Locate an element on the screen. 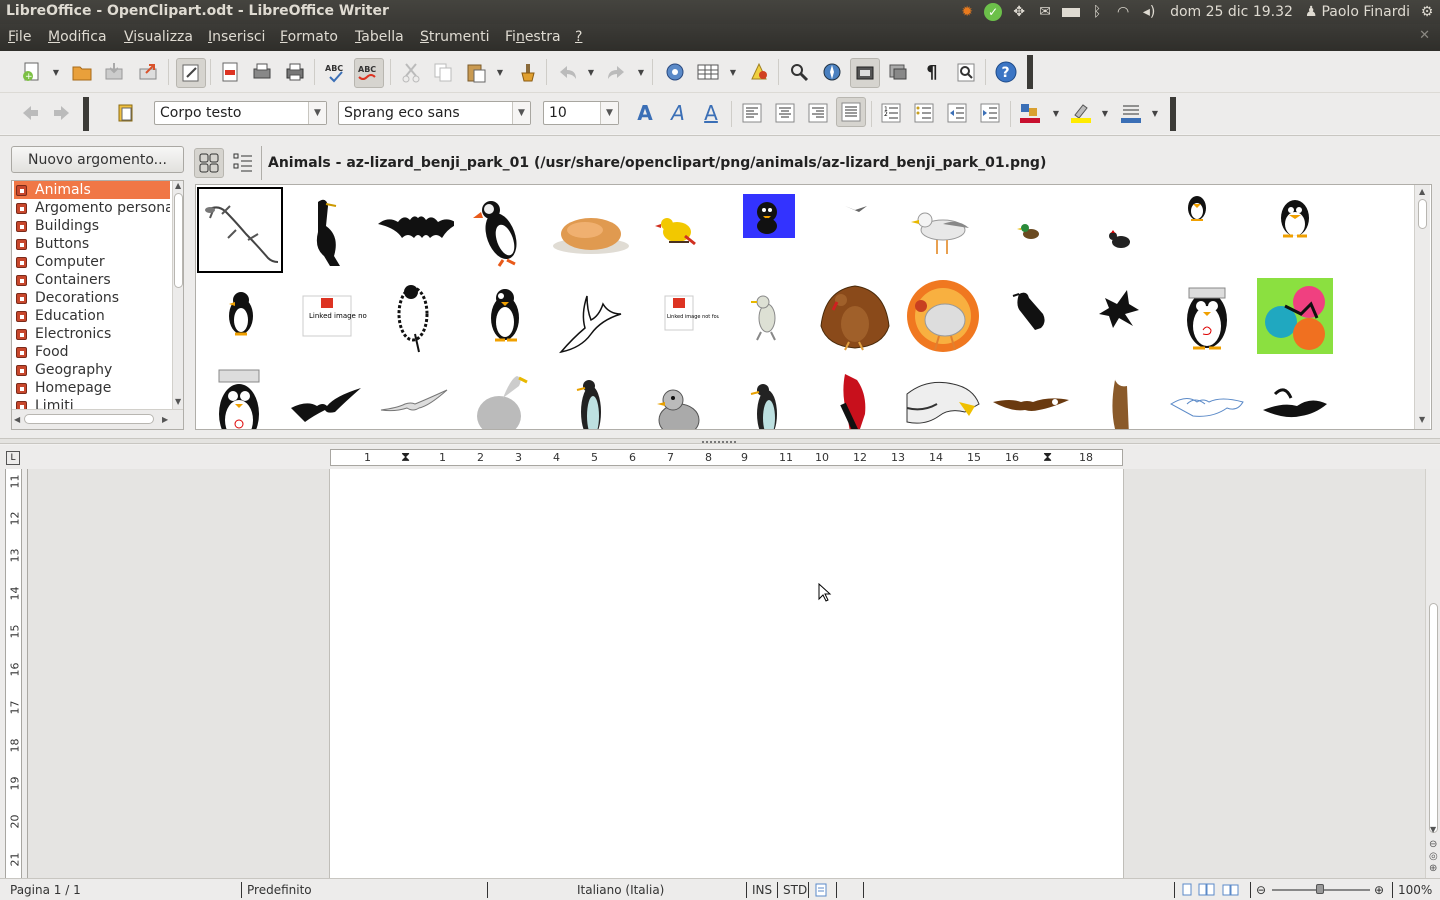 This screenshot has width=1440, height=900. selection-mode: STD is located at coordinates (795, 890).